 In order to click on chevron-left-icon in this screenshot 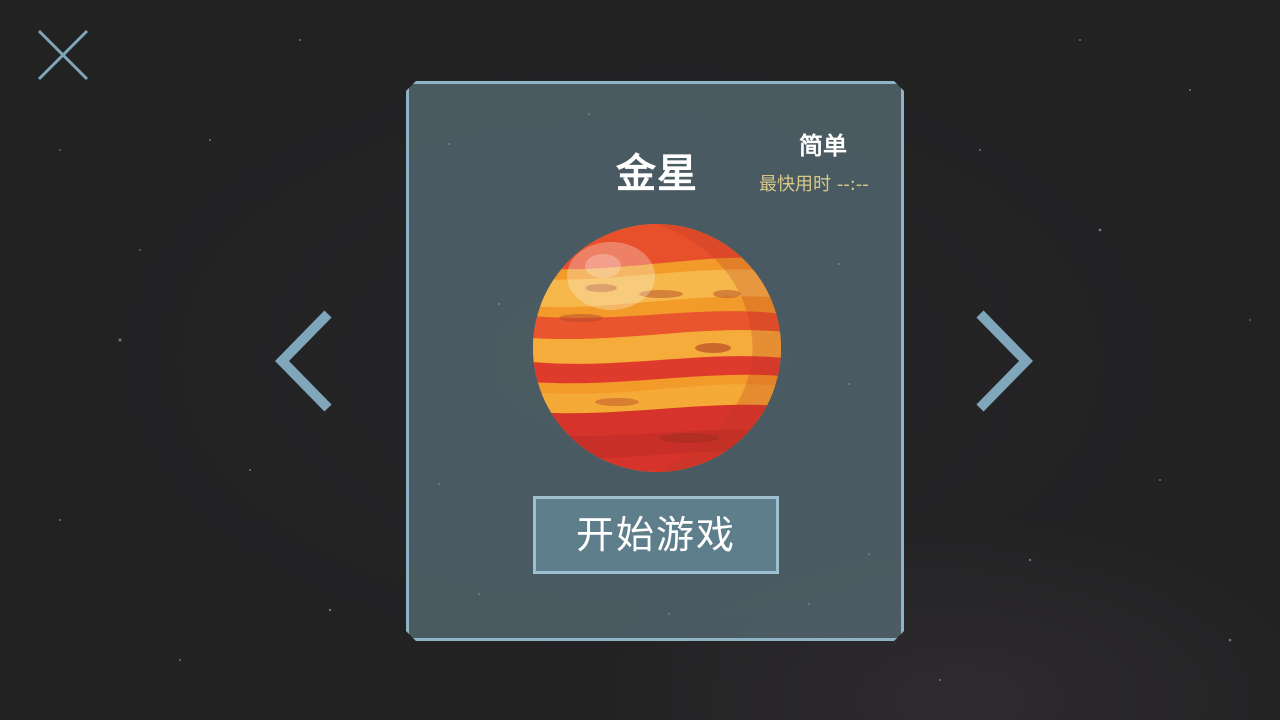, I will do `click(304, 361)`.